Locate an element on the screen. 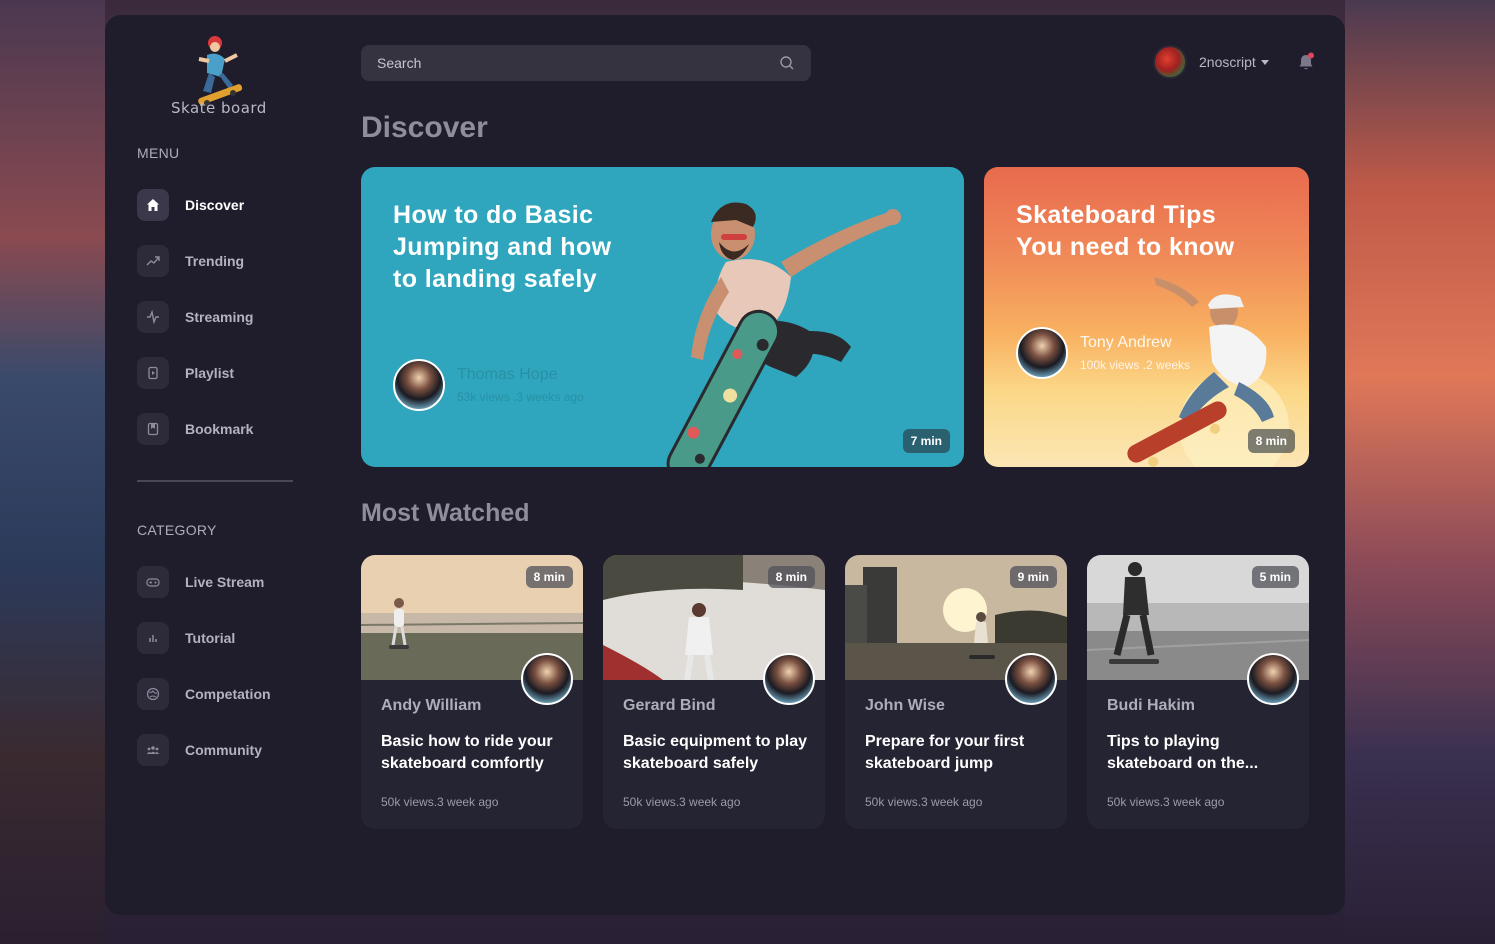 The width and height of the screenshot is (1495, 944). trending-icon is located at coordinates (153, 261).